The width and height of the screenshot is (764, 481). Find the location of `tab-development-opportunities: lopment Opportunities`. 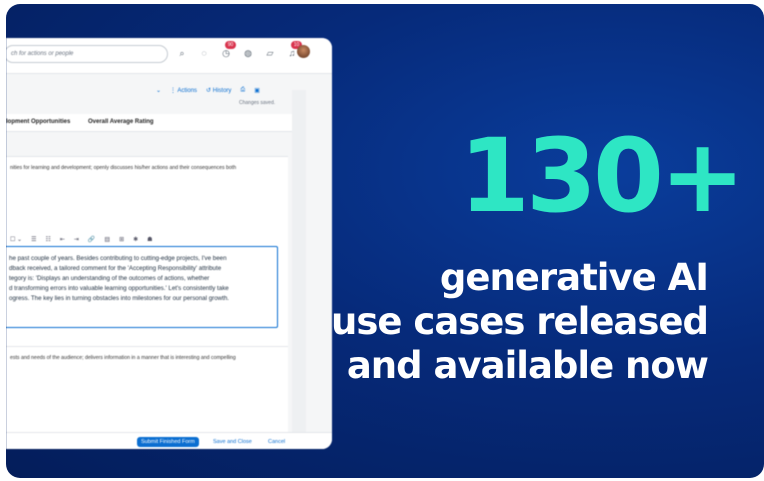

tab-development-opportunities: lopment Opportunities is located at coordinates (38, 122).